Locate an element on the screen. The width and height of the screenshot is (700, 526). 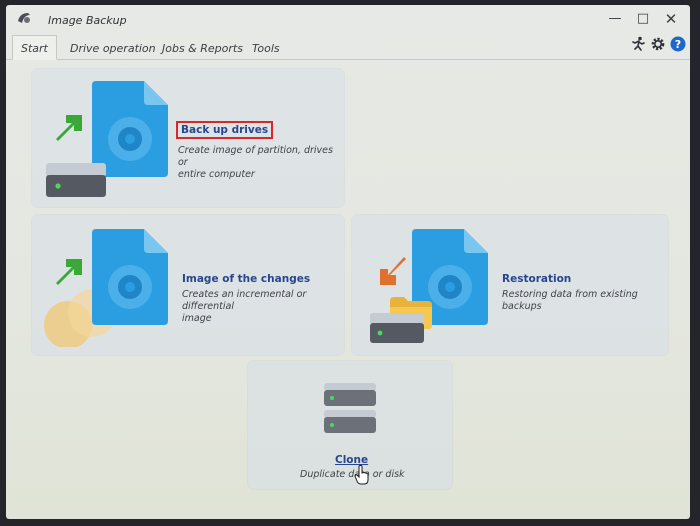
close-button: ✕ is located at coordinates (671, 19).